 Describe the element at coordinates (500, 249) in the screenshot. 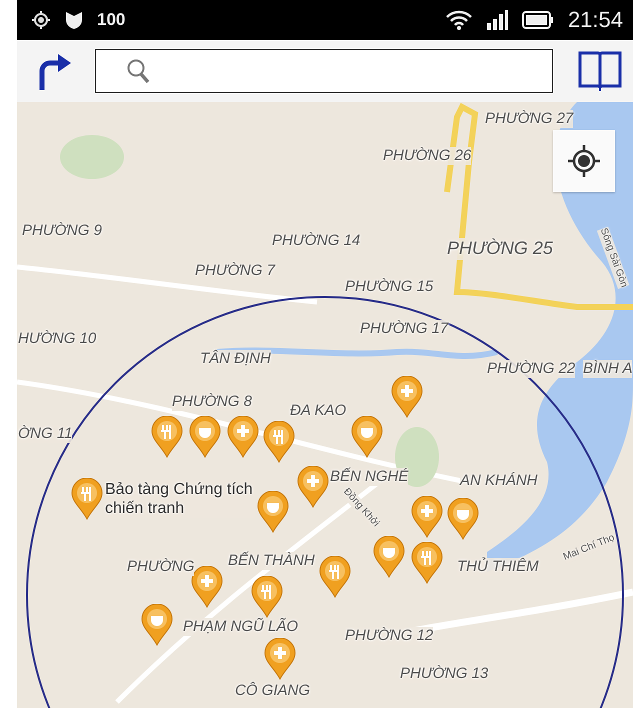

I see `area-label: PHƯỜNG 25` at that location.